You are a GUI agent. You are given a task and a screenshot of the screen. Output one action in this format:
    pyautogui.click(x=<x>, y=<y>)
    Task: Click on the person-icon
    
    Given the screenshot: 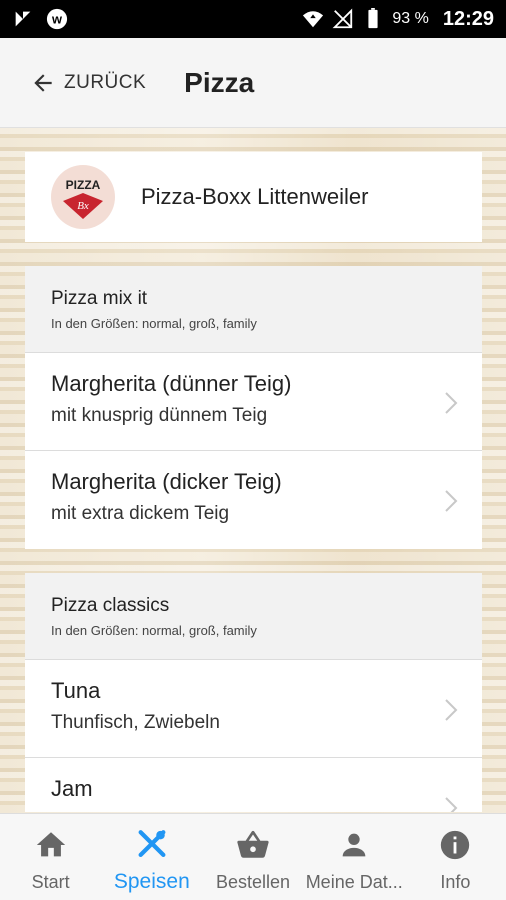 What is the action you would take?
    pyautogui.click(x=354, y=845)
    